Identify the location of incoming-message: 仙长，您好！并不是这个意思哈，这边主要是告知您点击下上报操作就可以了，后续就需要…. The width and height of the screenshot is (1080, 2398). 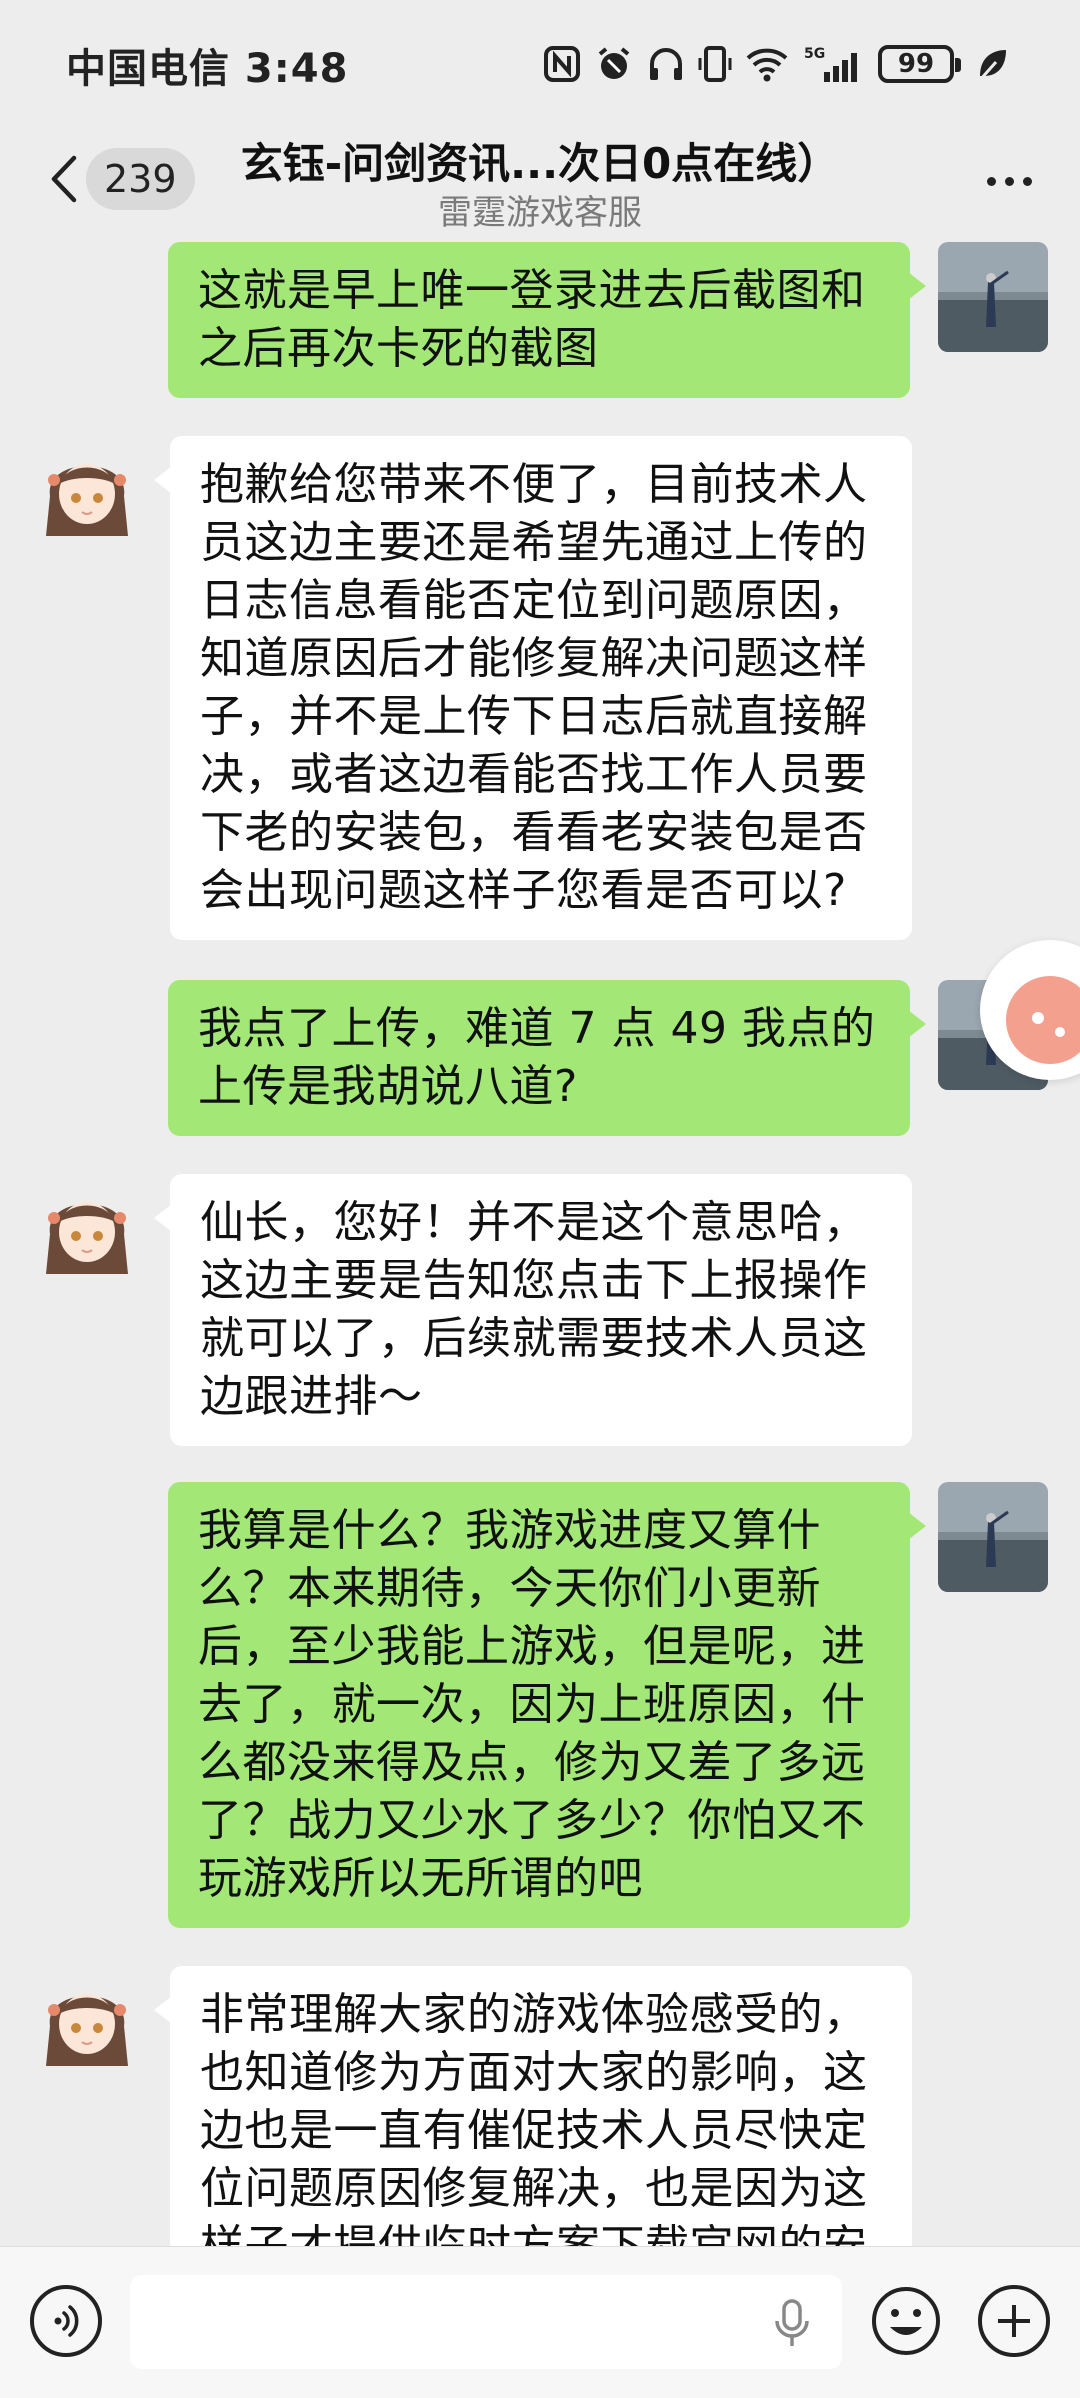
(533, 1310).